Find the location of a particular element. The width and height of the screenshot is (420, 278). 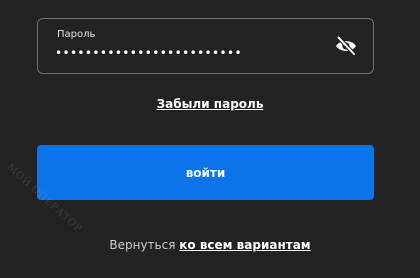

all-options-link: ко всем вариантам is located at coordinates (244, 245).